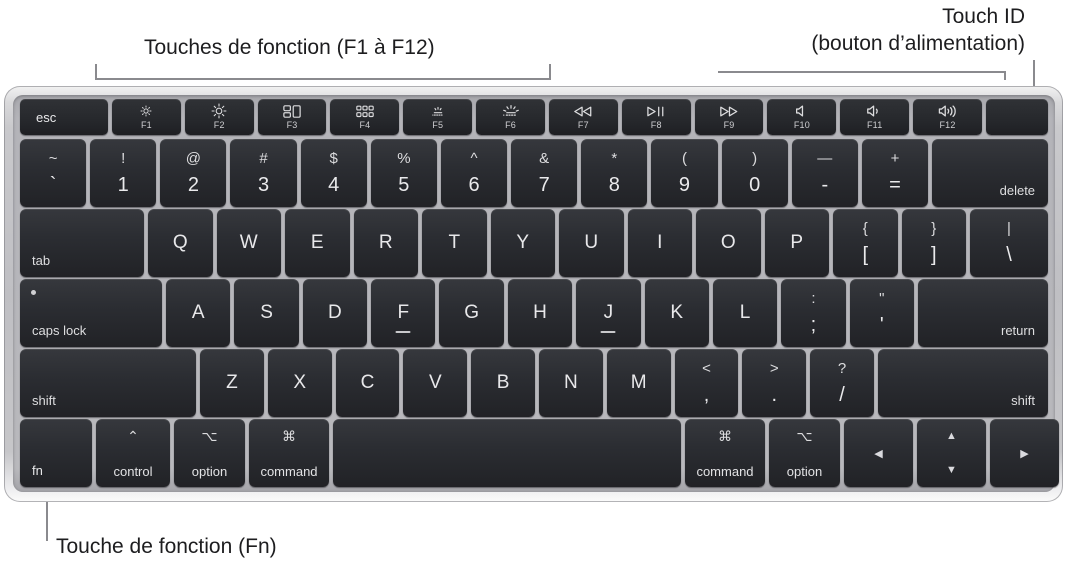 This screenshot has width=1067, height=569. What do you see at coordinates (774, 368) in the screenshot?
I see `key-period-shift-legend: >` at bounding box center [774, 368].